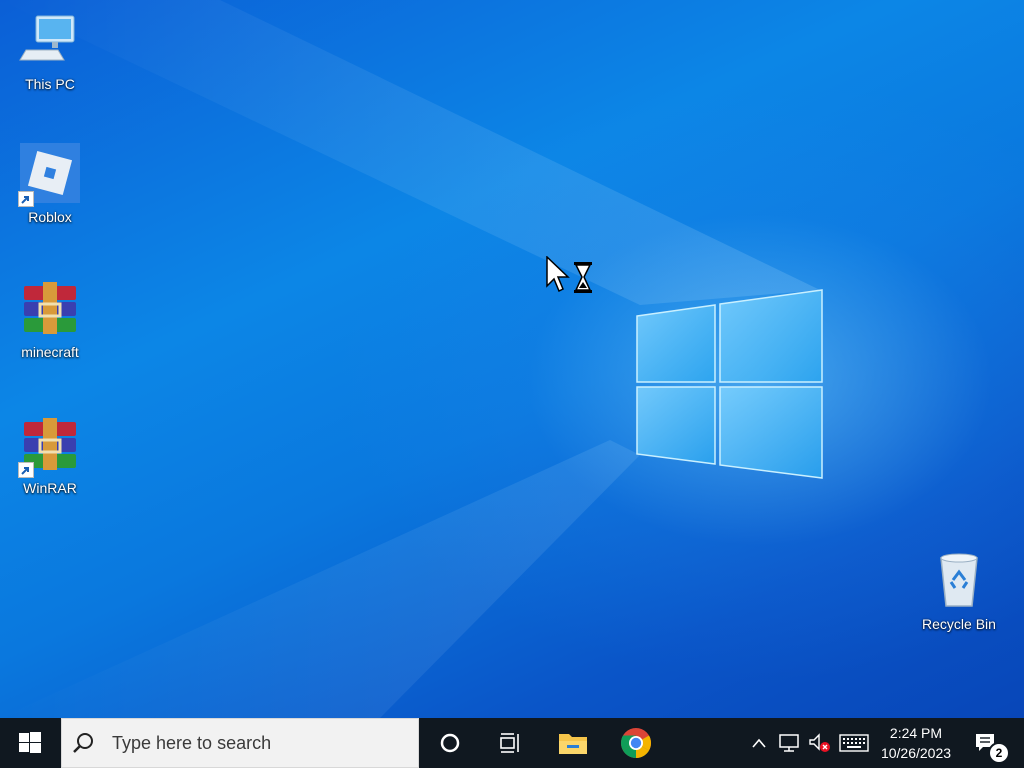  I want to click on file-explorer-button, so click(573, 743).